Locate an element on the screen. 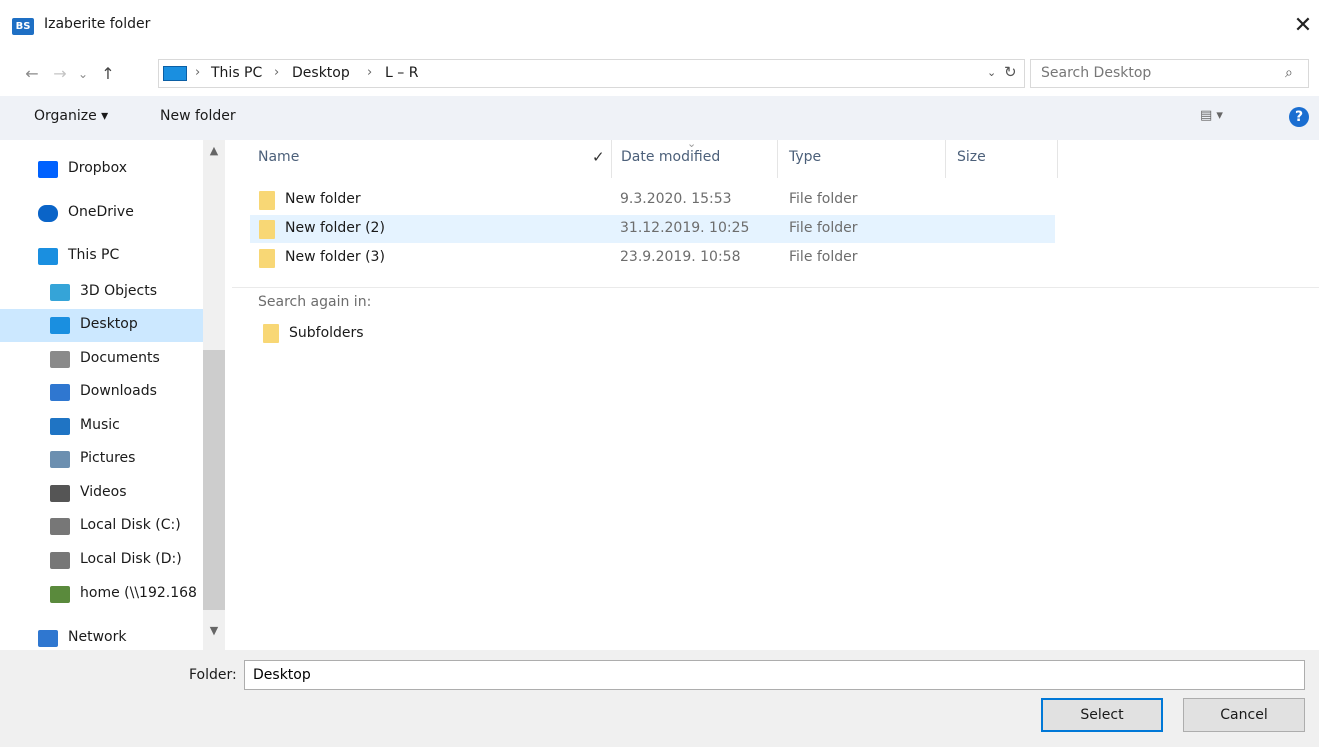 This screenshot has width=1319, height=747. breadcrumb-desktop: Desktop is located at coordinates (321, 73).